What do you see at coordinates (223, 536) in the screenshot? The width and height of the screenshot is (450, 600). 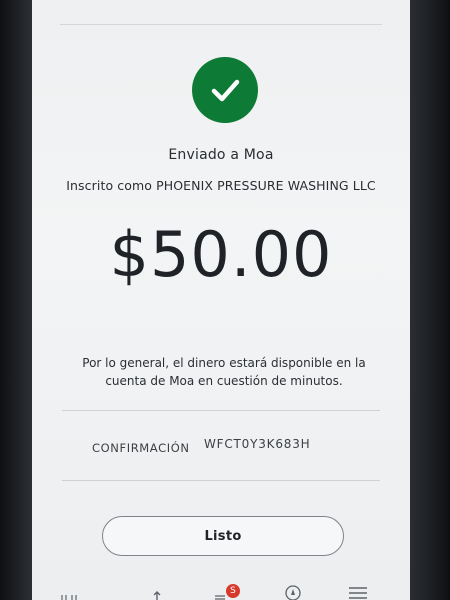 I see `done-button: Listo` at bounding box center [223, 536].